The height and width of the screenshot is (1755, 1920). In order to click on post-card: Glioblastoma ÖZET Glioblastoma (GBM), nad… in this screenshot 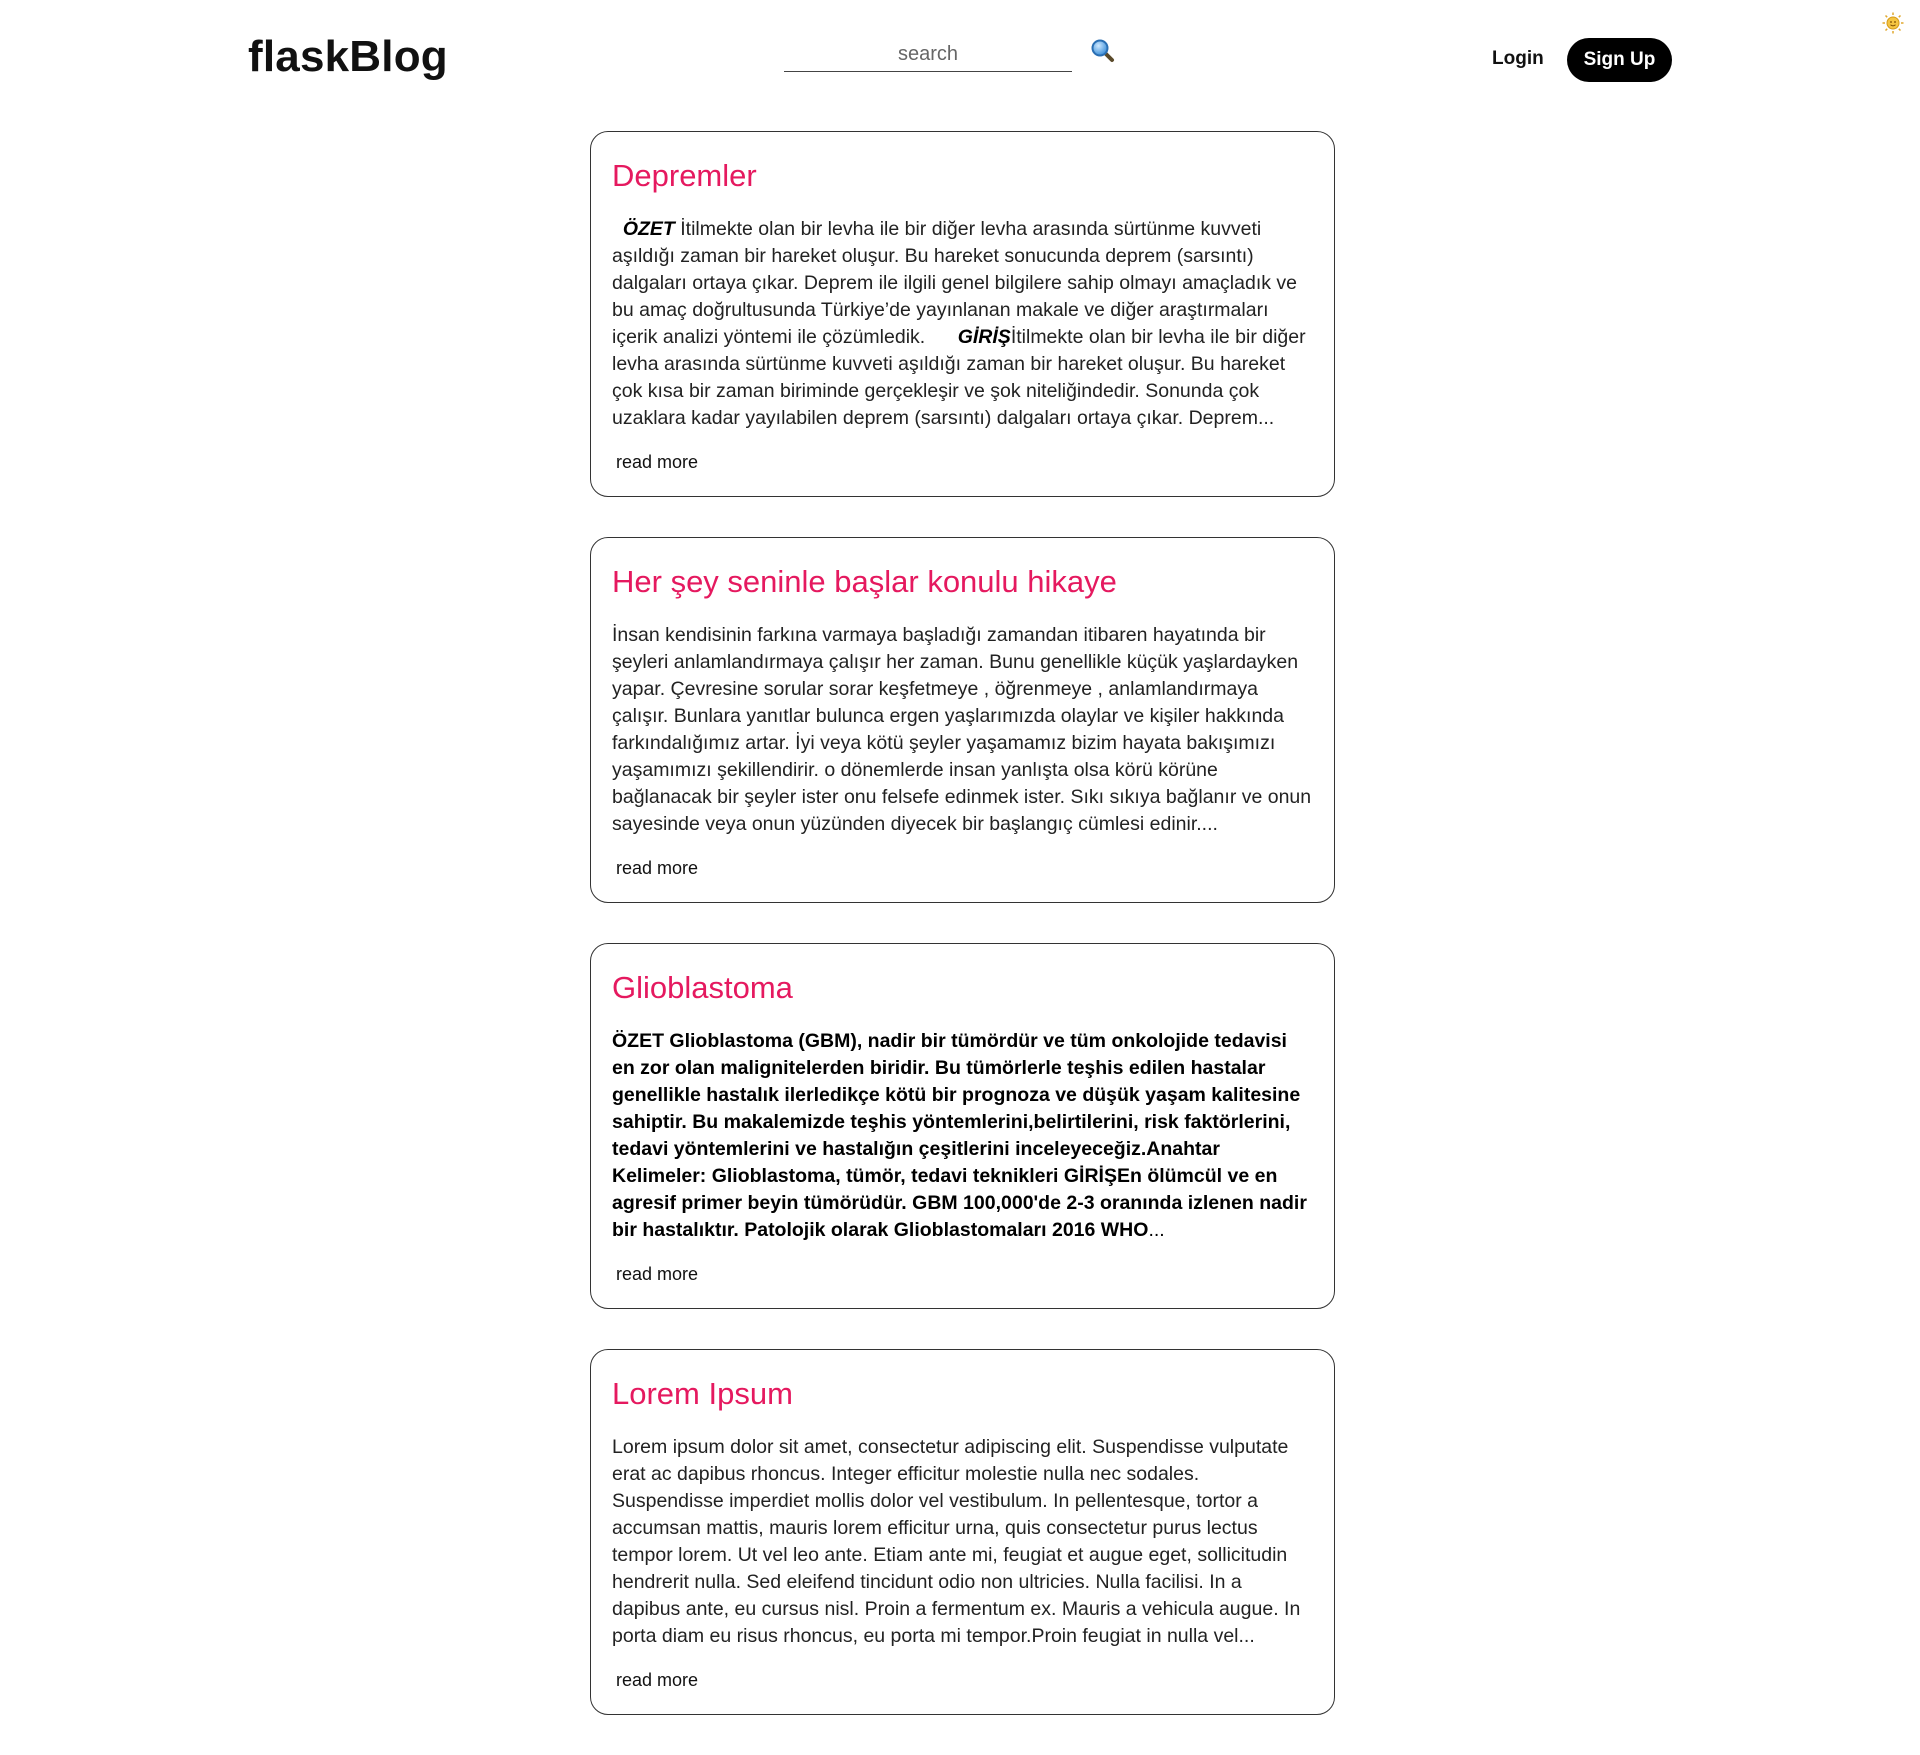, I will do `click(962, 1126)`.